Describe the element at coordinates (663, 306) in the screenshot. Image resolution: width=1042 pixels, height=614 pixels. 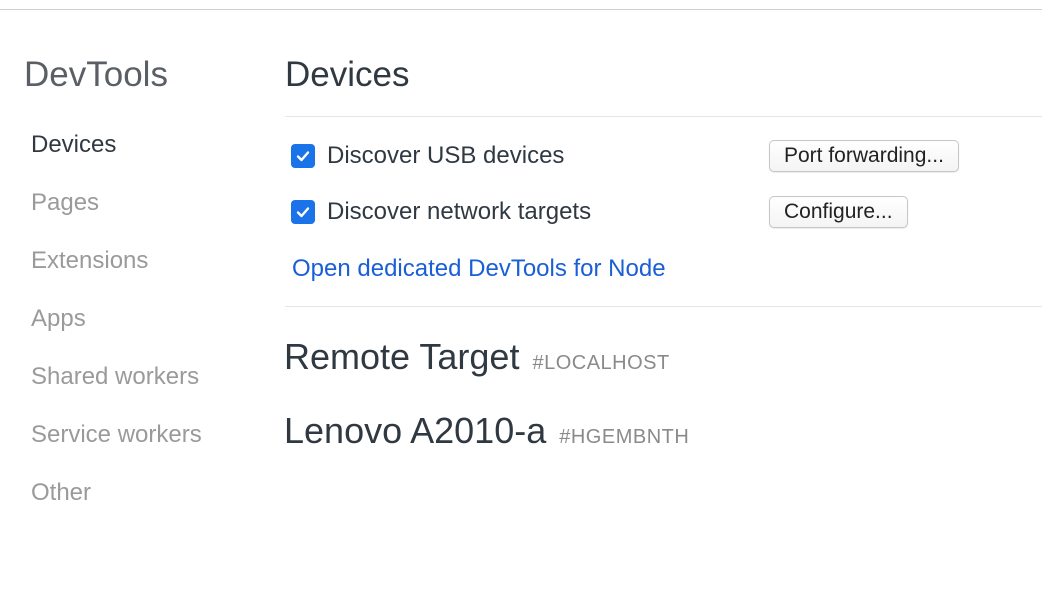
I see `section-divider` at that location.